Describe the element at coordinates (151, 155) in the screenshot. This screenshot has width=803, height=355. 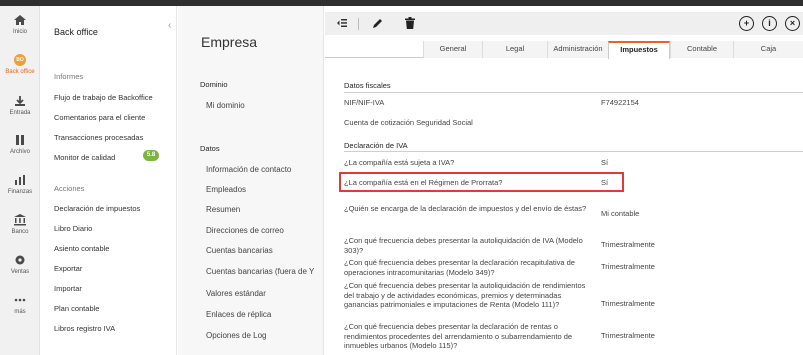
I see `quality-score-badge: 5.8` at that location.